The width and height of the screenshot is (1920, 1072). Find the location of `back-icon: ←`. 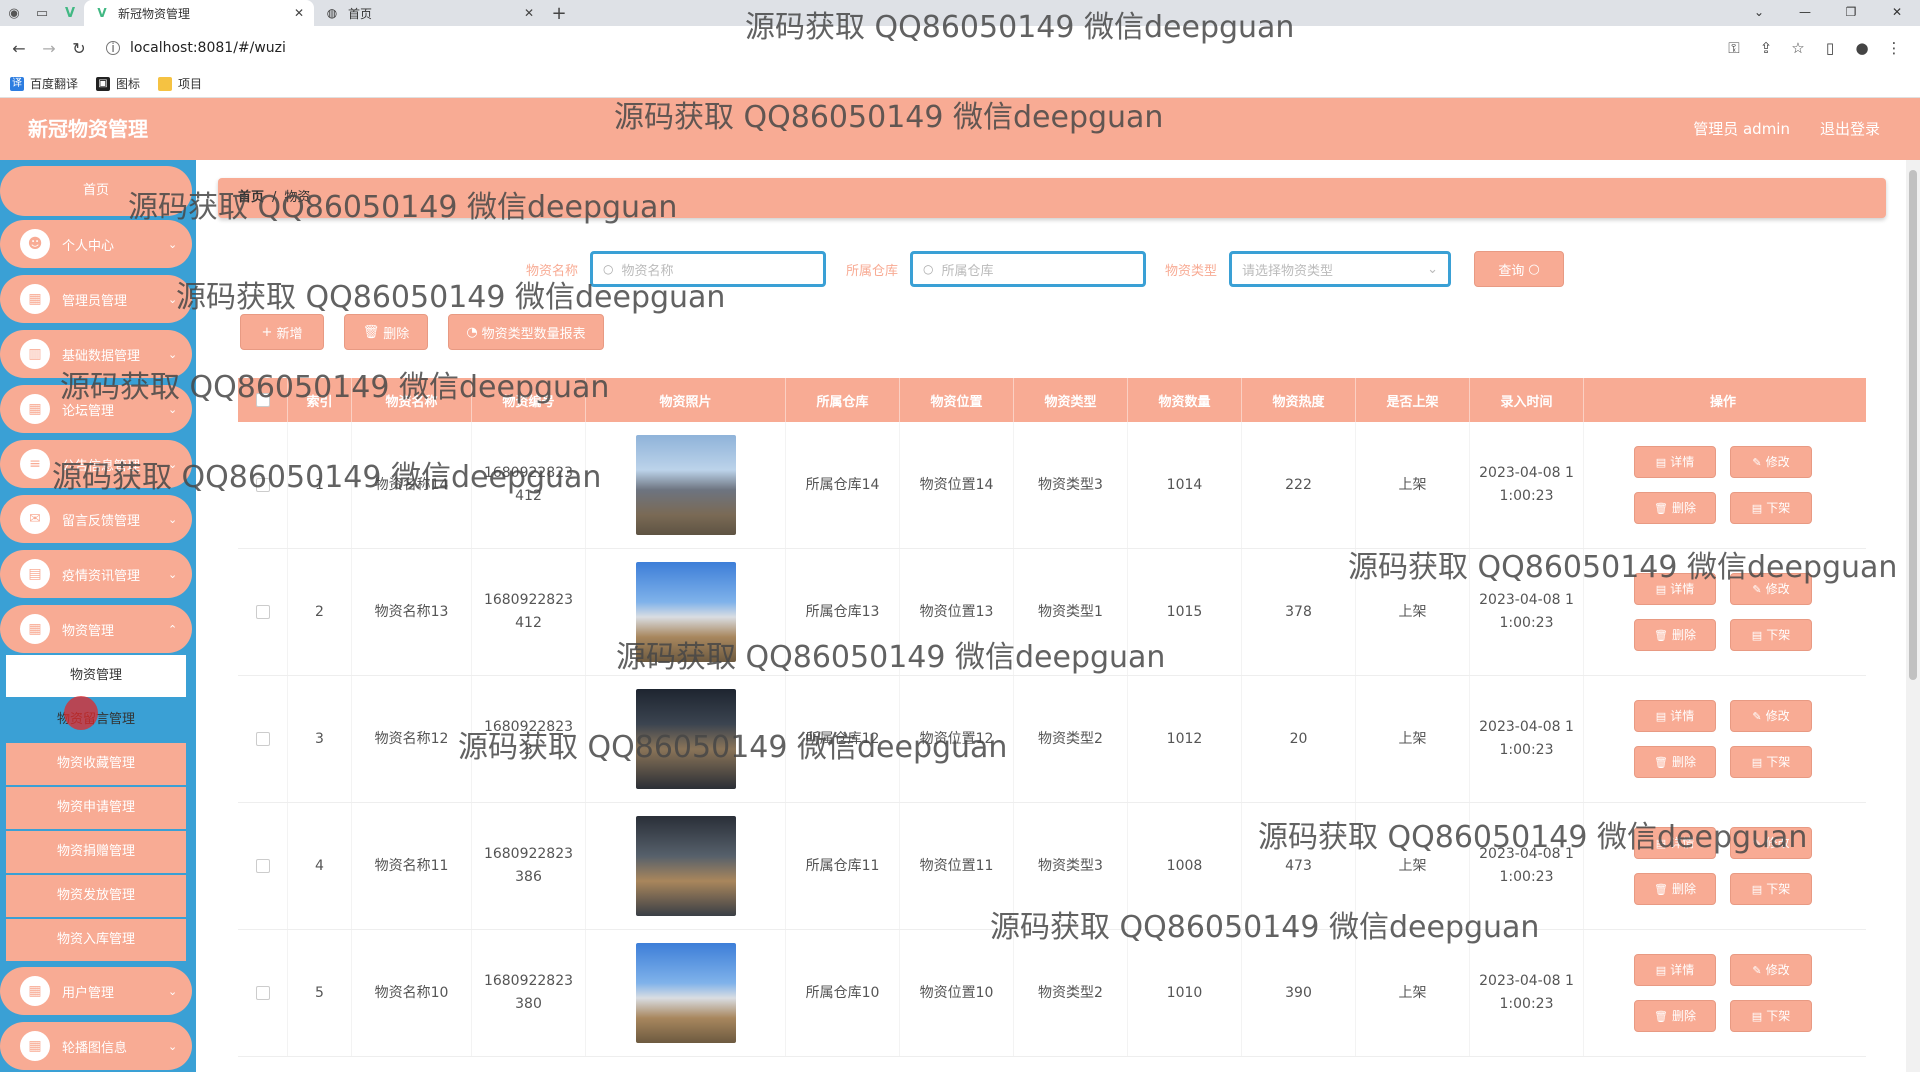

back-icon: ← is located at coordinates (19, 48).